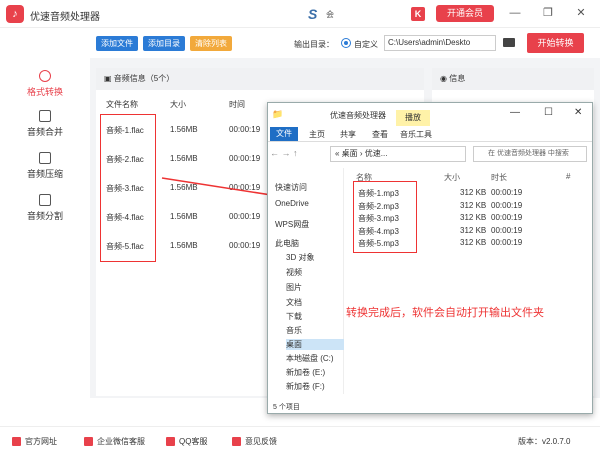  I want to click on nav-item: 文档, so click(294, 302).